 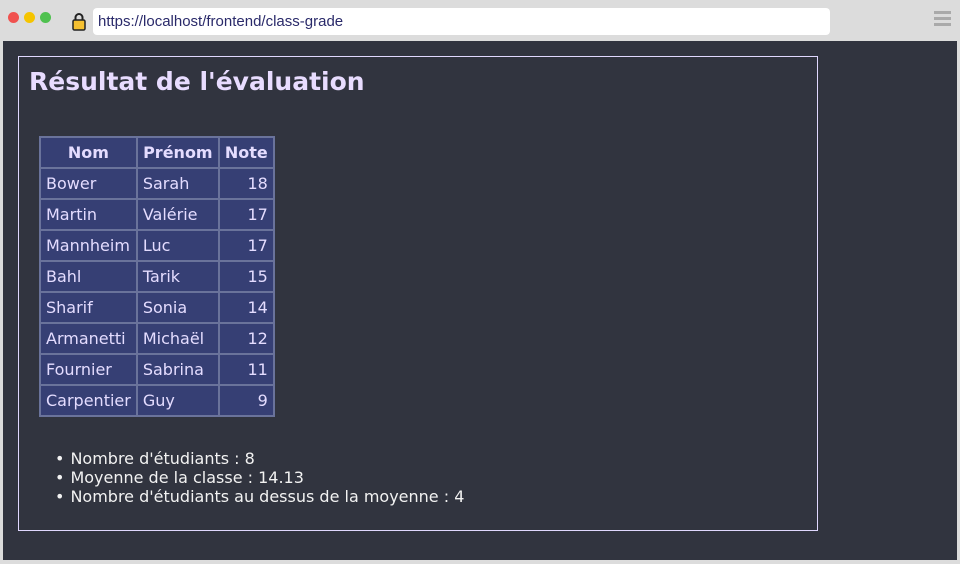 What do you see at coordinates (88, 400) in the screenshot?
I see `cell-nom: Carpentier` at bounding box center [88, 400].